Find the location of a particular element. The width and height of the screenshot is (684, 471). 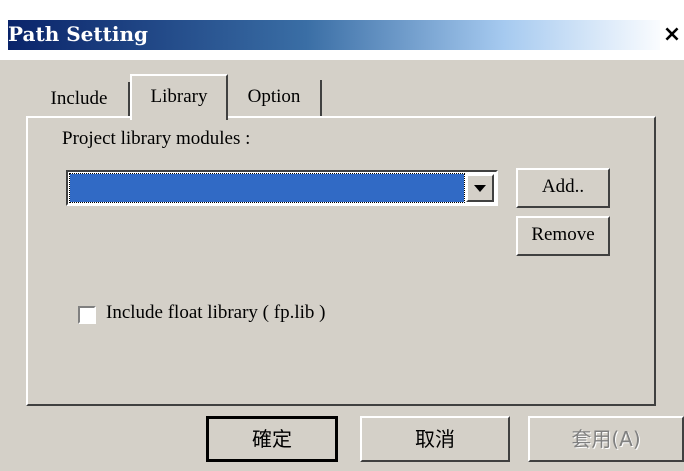

title-bar: Path Setting × is located at coordinates (342, 30).